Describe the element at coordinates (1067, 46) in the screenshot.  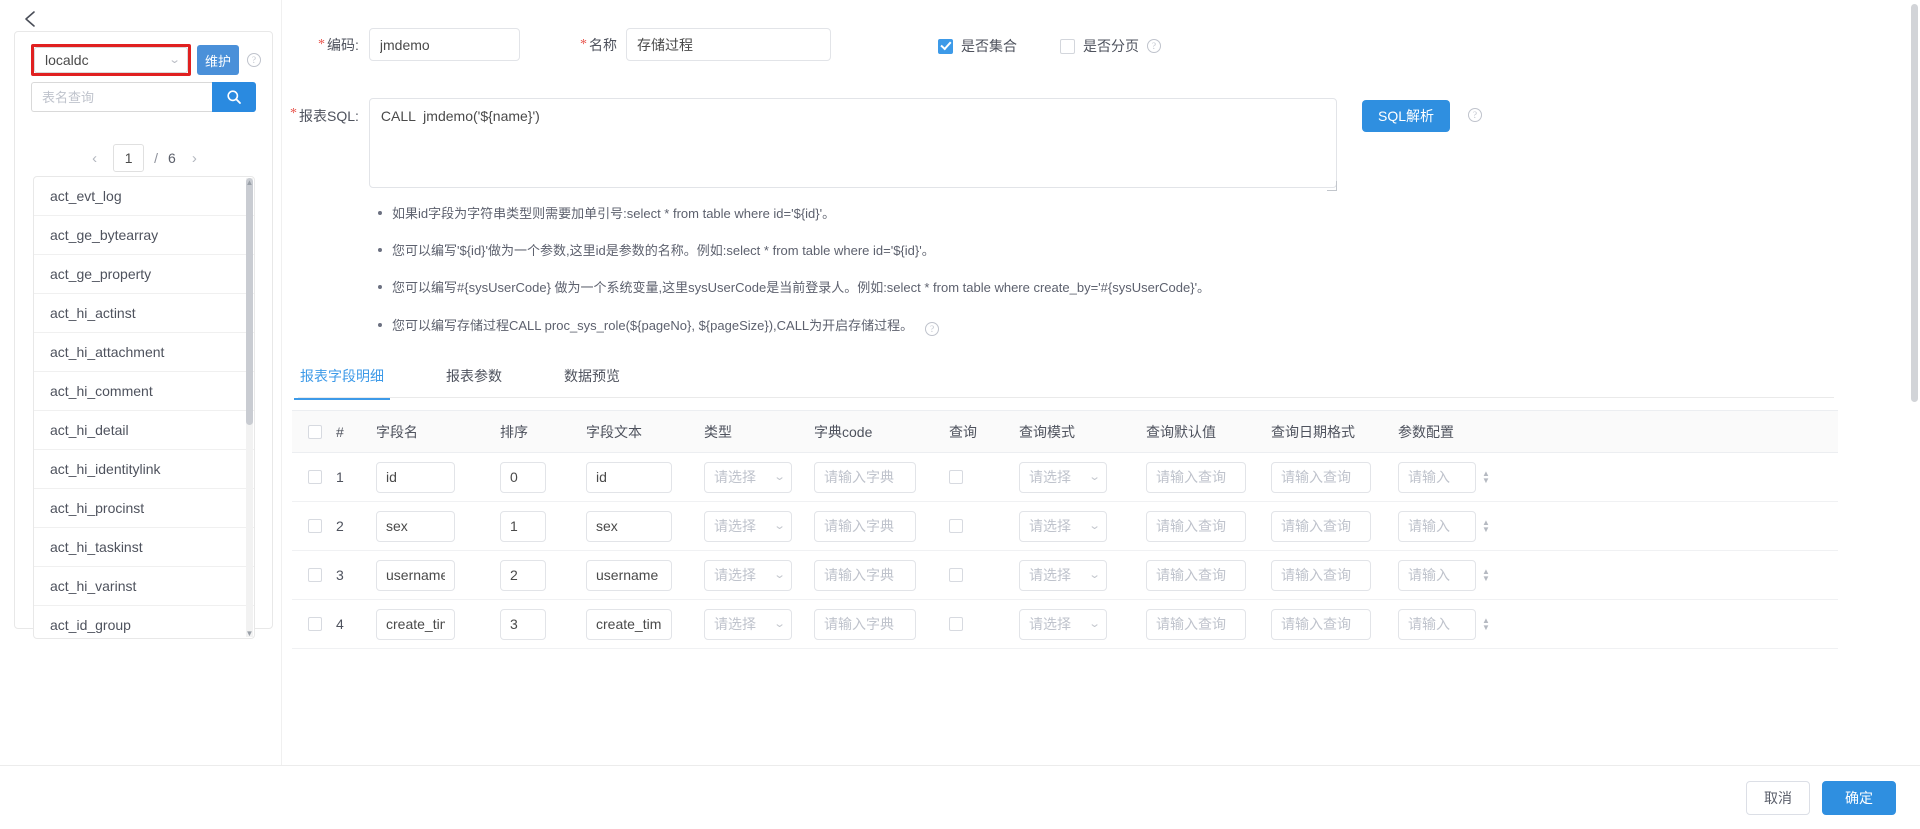
I see `is-paging-checkbox` at that location.